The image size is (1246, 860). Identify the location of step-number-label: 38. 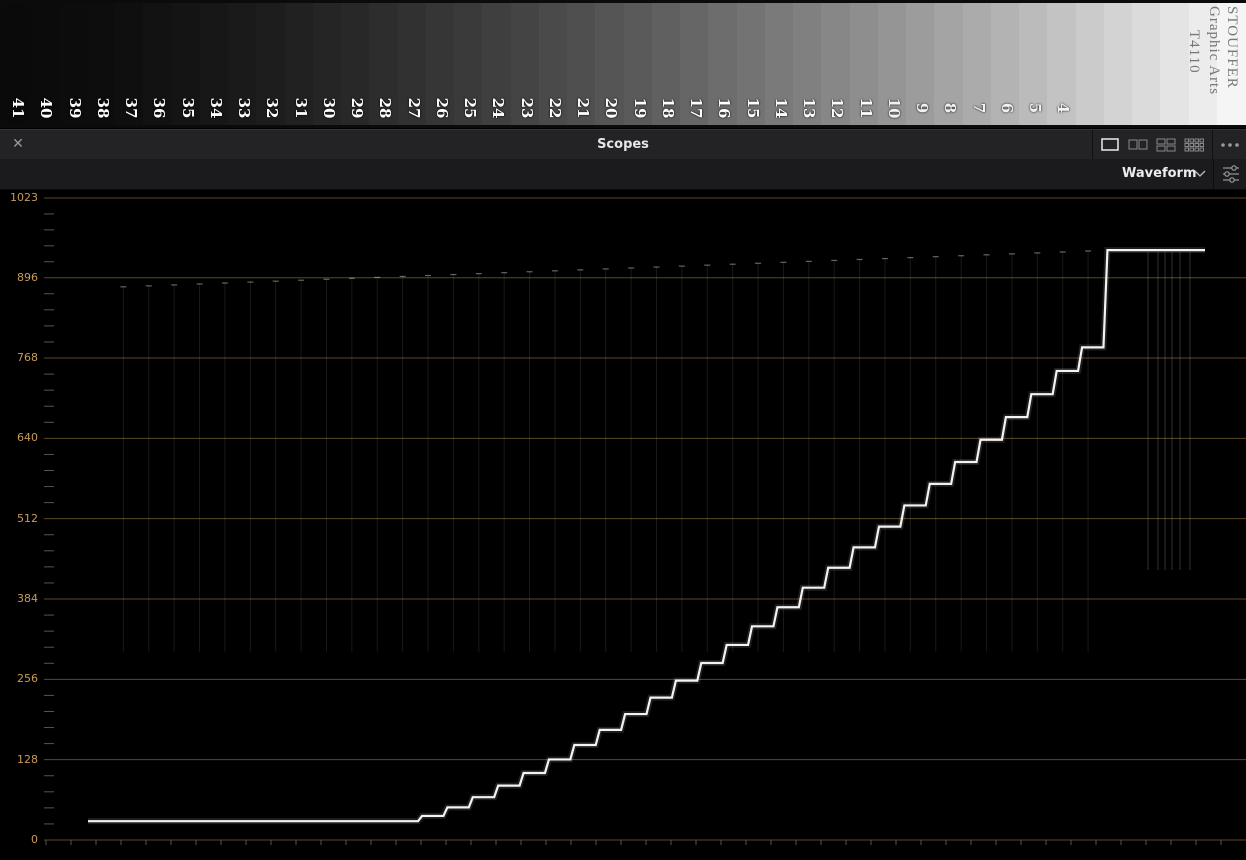
(102, 108).